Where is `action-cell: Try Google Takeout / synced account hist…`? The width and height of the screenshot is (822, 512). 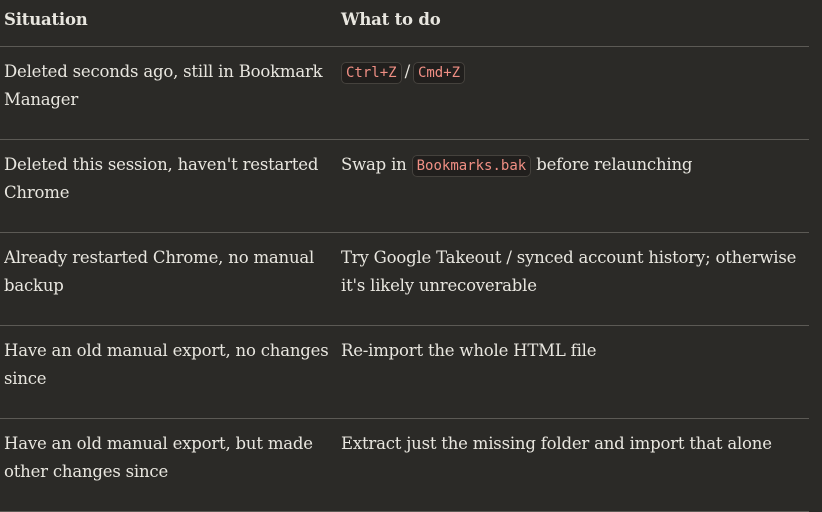
action-cell: Try Google Takeout / synced account hist… is located at coordinates (573, 279).